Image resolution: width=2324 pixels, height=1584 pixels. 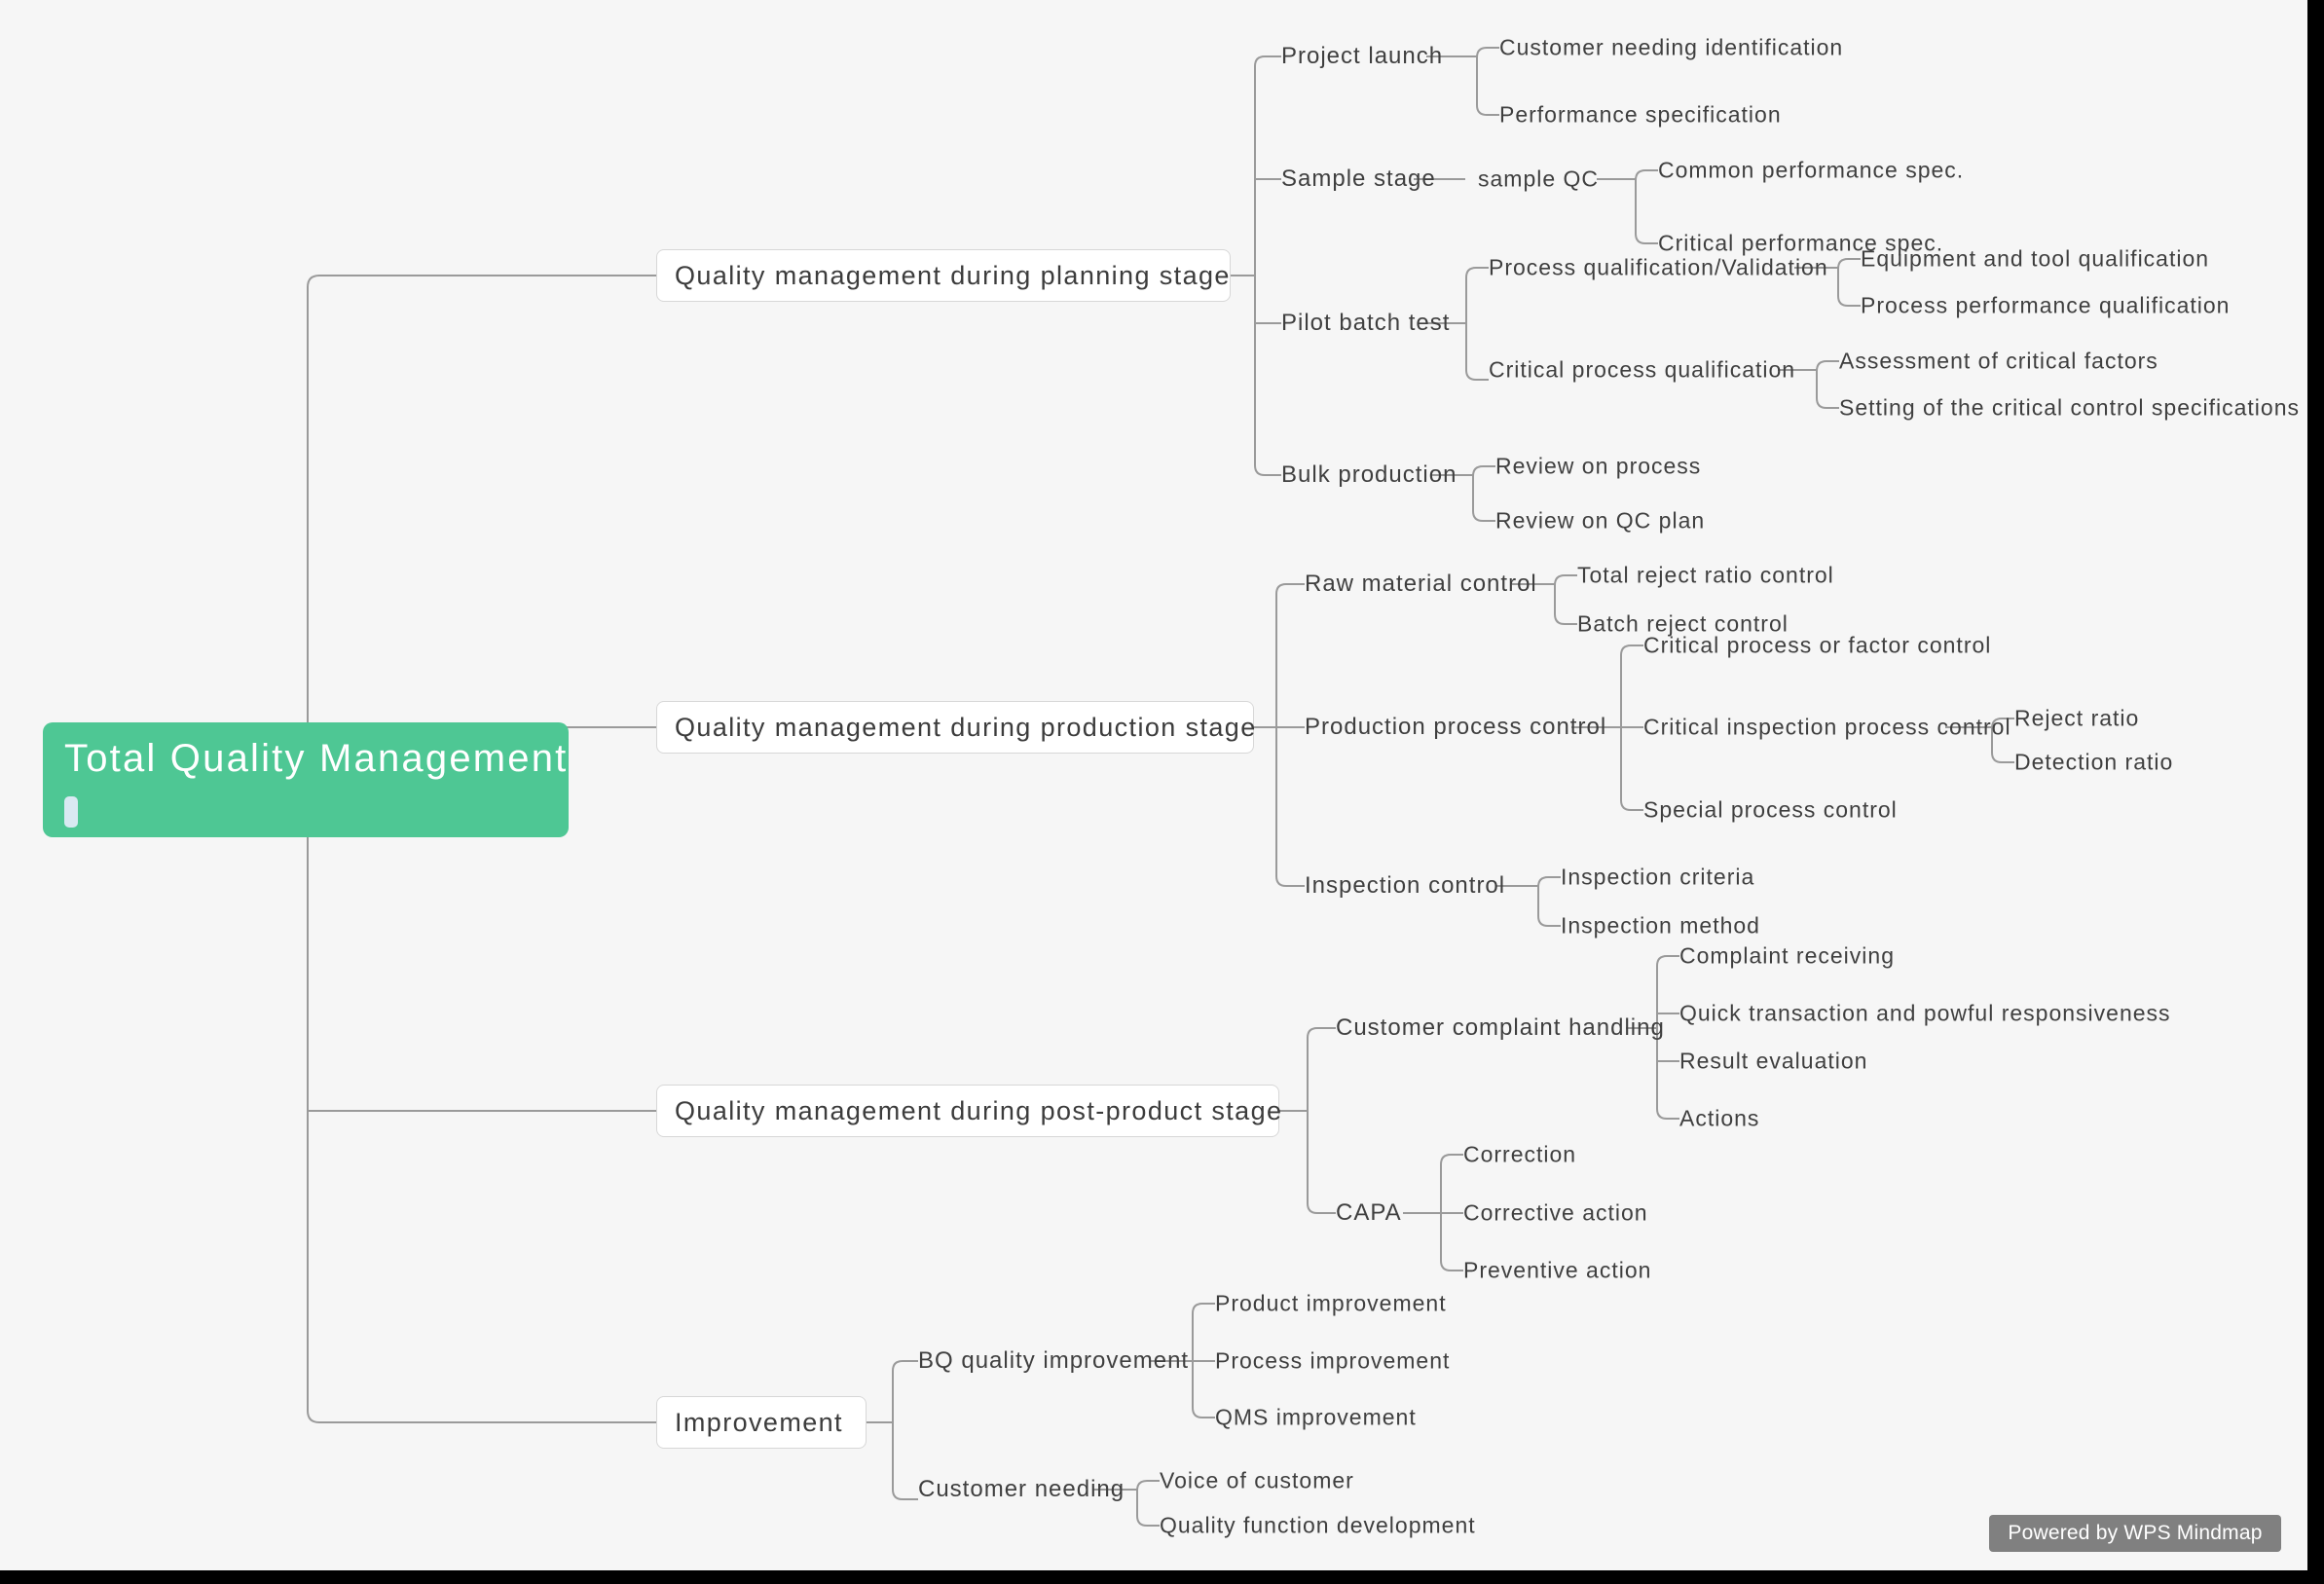 I want to click on node-customer-complaint-handling: Customer complaint handling, so click(x=1500, y=1028).